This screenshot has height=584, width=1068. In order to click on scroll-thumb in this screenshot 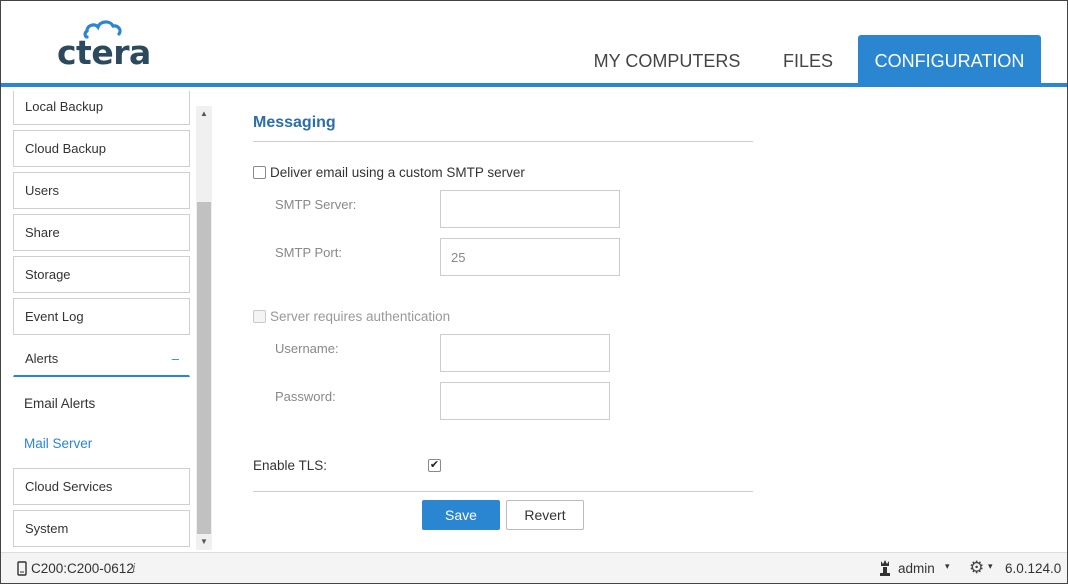, I will do `click(204, 368)`.